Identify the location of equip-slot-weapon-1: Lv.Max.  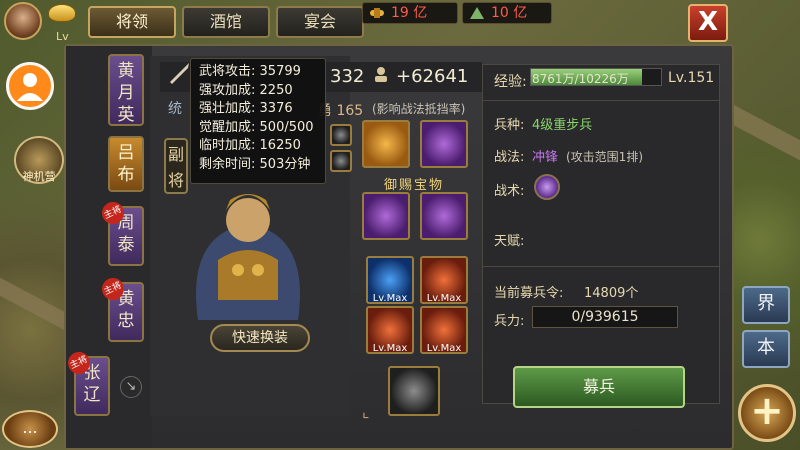
(390, 280).